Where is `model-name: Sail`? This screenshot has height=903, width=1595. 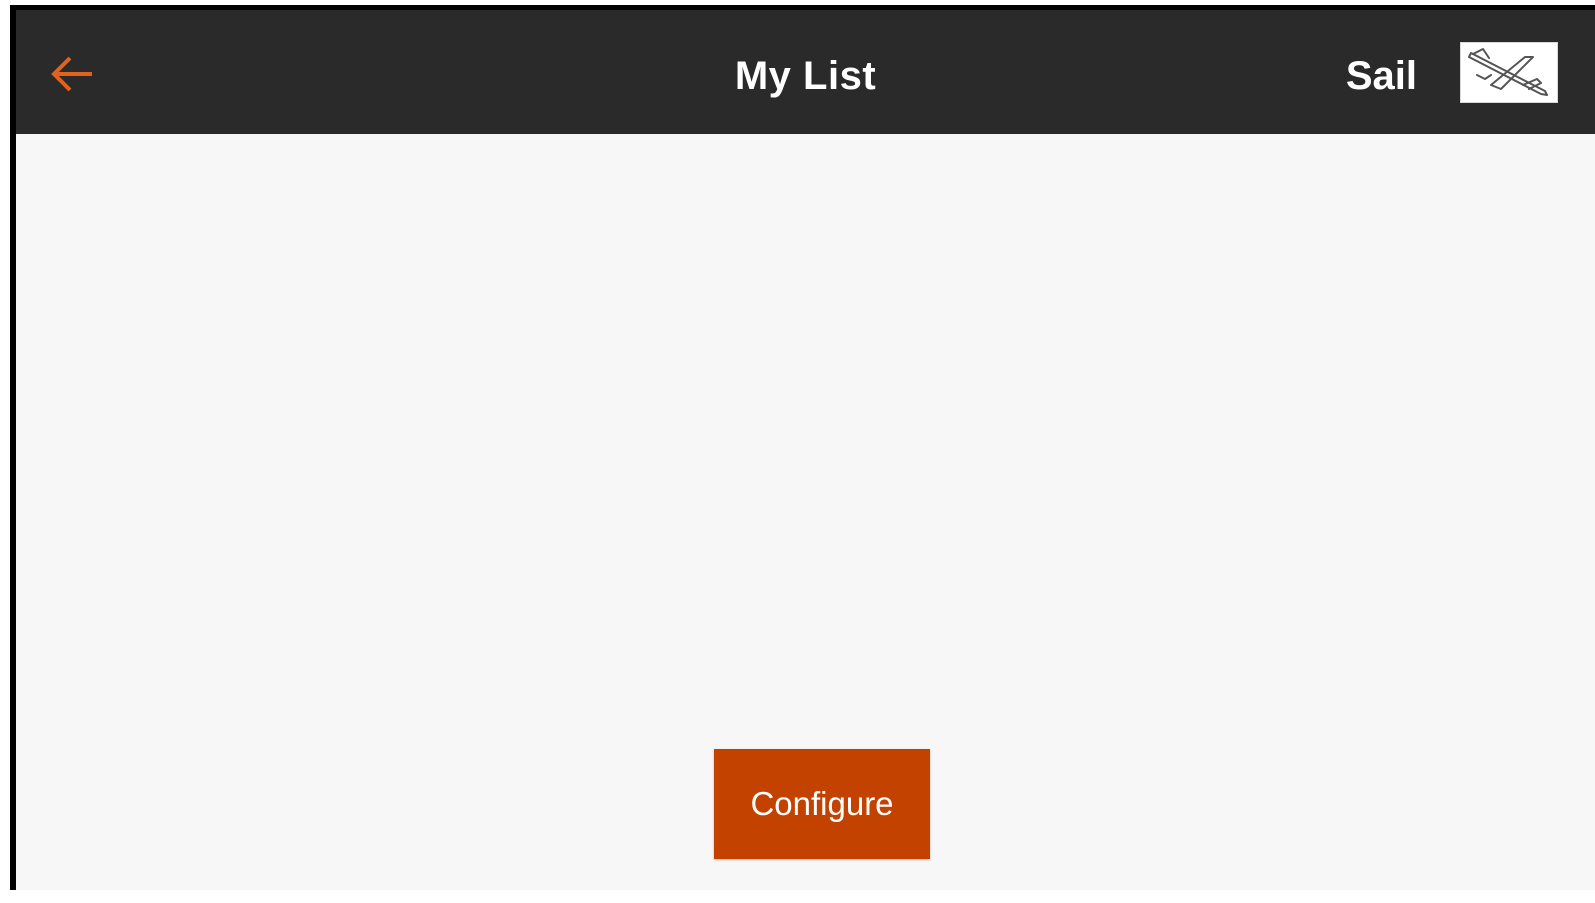
model-name: Sail is located at coordinates (1381, 76).